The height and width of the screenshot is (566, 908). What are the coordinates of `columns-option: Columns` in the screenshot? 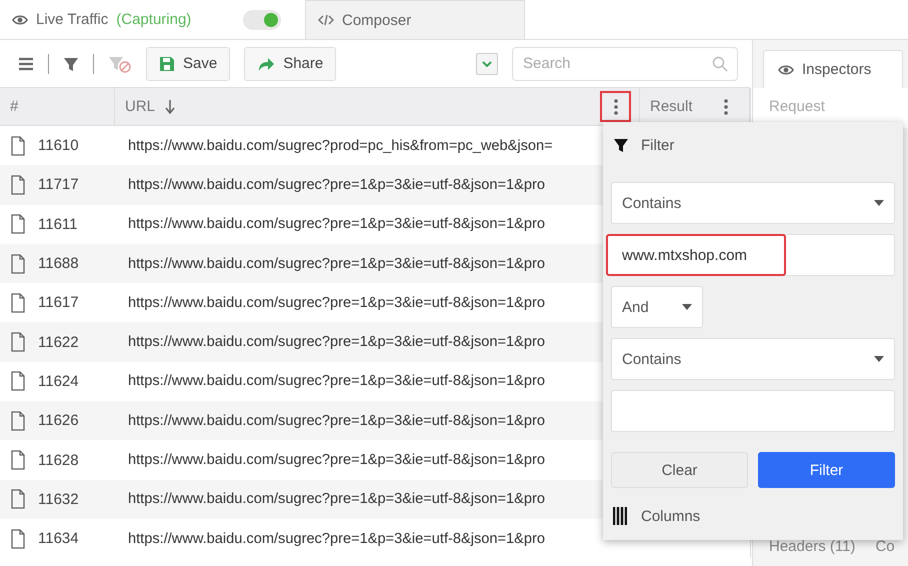 It's located at (670, 516).